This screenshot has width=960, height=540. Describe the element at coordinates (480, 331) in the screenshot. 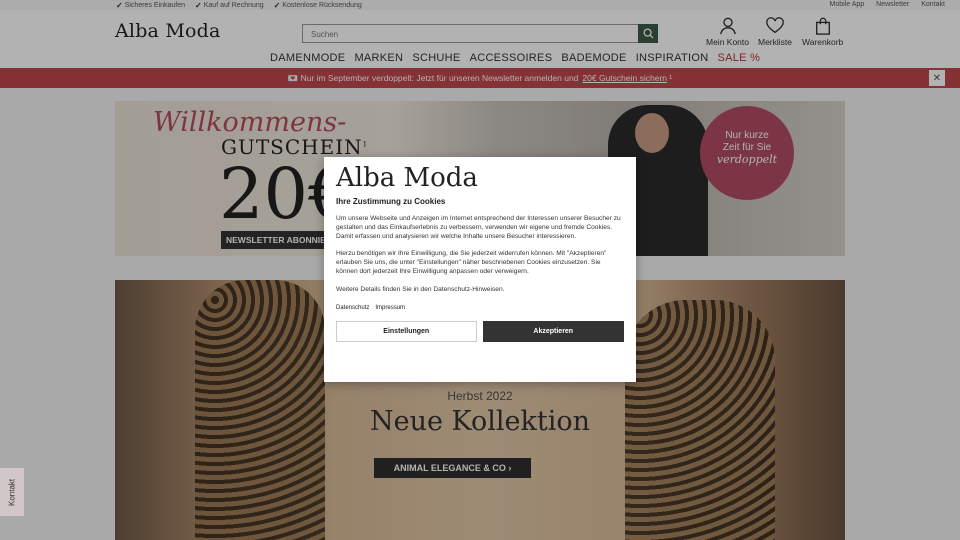

I see `modal-buttons: Einstellungen Akzeptieren` at that location.